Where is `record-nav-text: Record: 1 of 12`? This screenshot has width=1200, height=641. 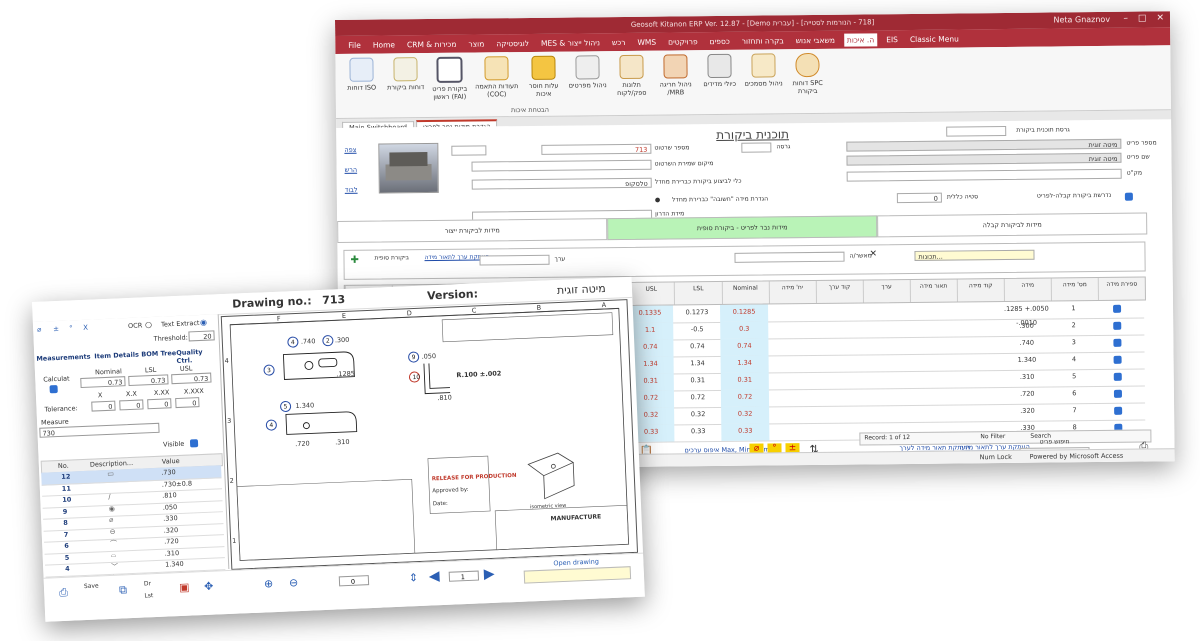 record-nav-text: Record: 1 of 12 is located at coordinates (887, 437).